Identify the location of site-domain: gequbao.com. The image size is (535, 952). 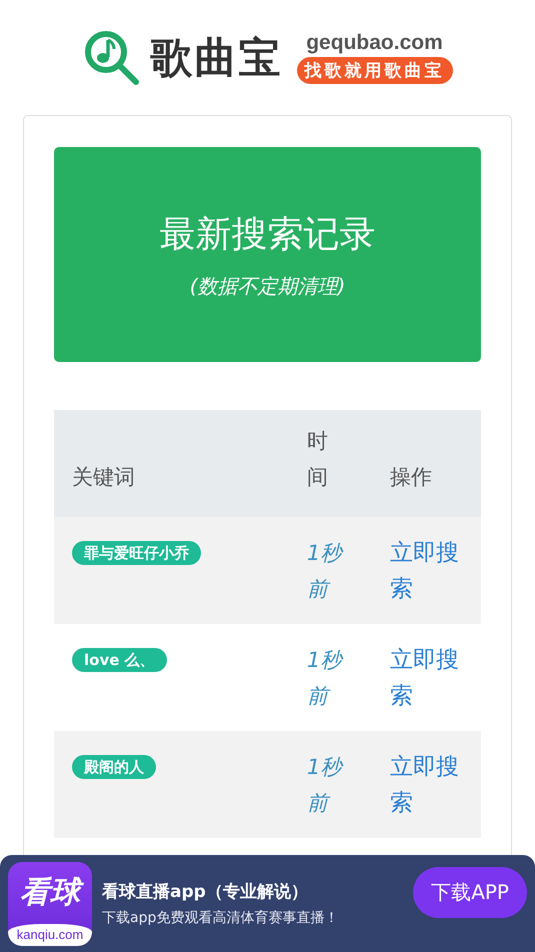
(374, 43).